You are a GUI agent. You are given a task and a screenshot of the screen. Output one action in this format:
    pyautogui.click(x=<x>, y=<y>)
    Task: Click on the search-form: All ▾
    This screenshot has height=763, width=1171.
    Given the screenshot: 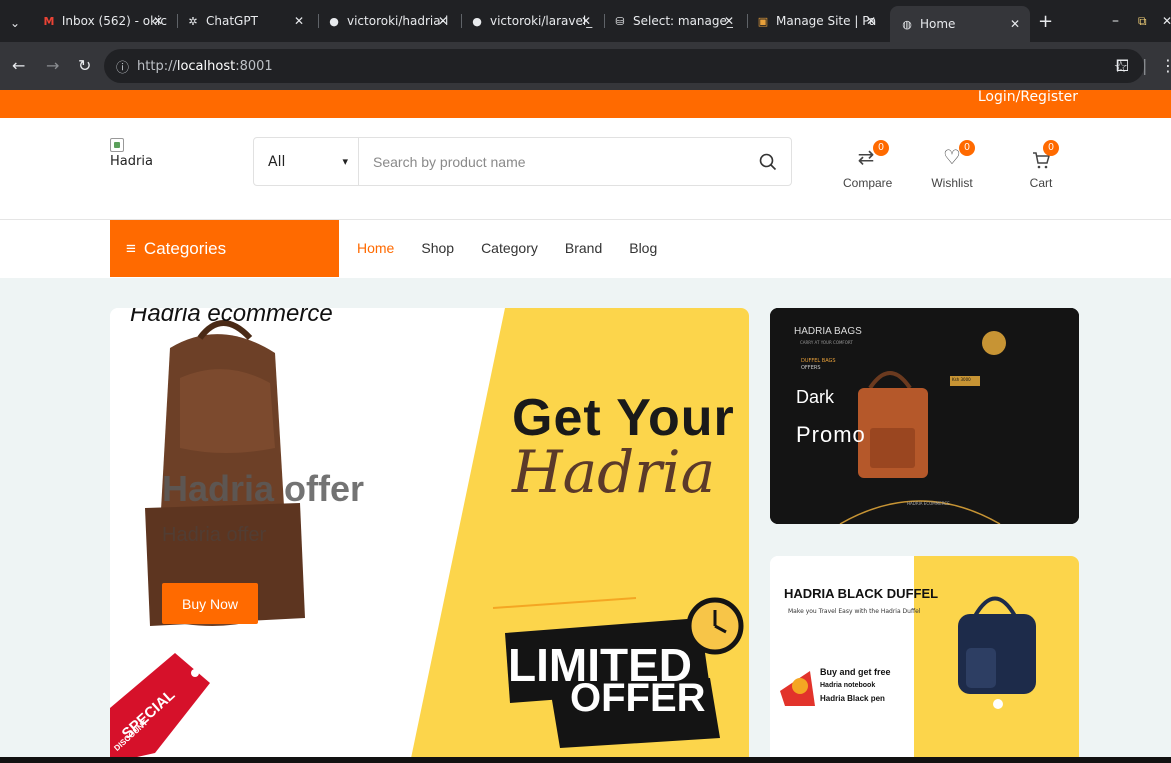 What is the action you would take?
    pyautogui.click(x=522, y=161)
    